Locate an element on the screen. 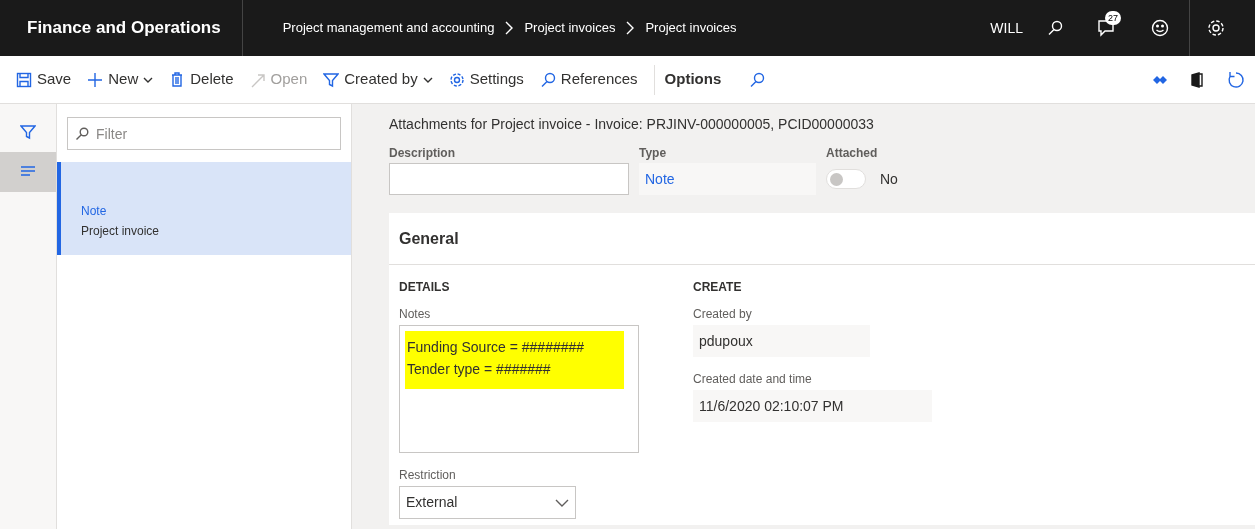 The height and width of the screenshot is (529, 1255). notes-text: Funding Source = ######## Tender type = ####### is located at coordinates (514, 360).